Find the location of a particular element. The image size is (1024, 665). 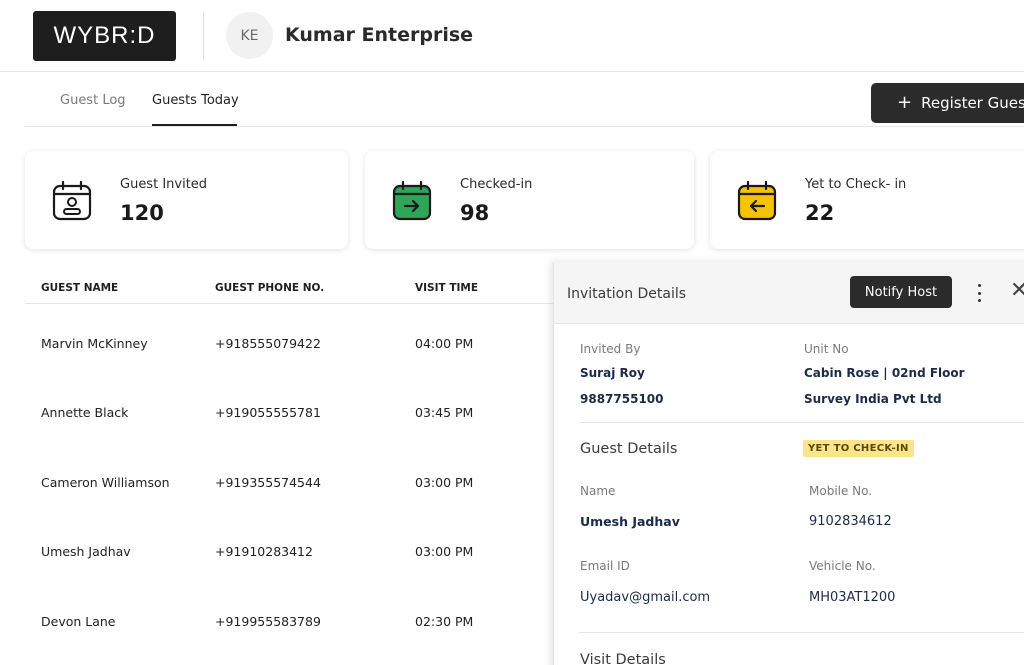

vehicle-label: Vehicle No. is located at coordinates (842, 566).